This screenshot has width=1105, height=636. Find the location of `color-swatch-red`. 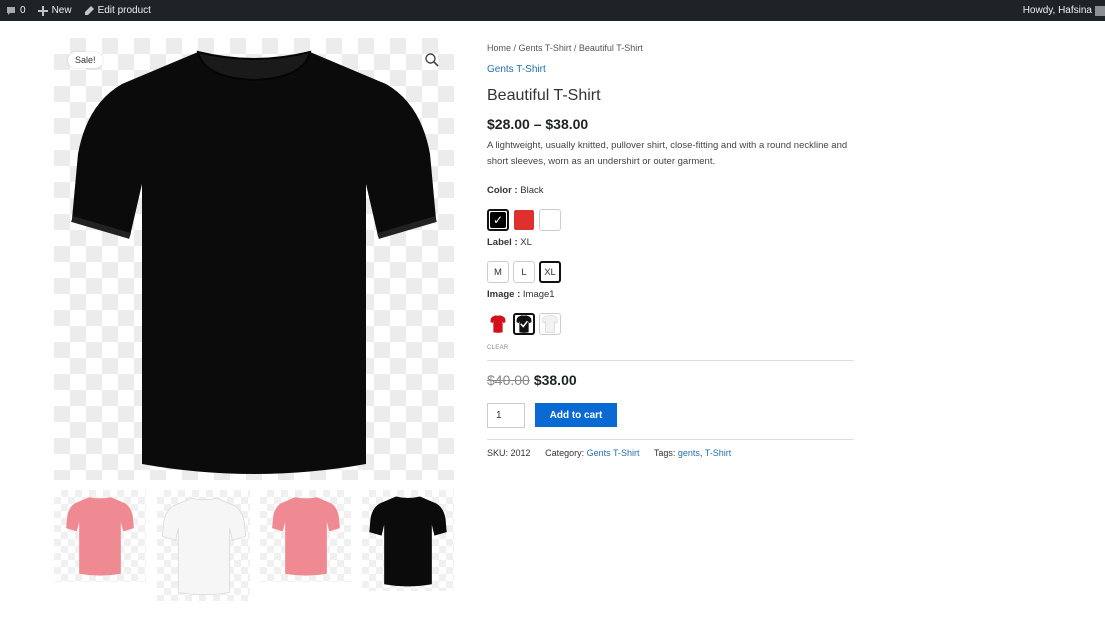

color-swatch-red is located at coordinates (524, 220).